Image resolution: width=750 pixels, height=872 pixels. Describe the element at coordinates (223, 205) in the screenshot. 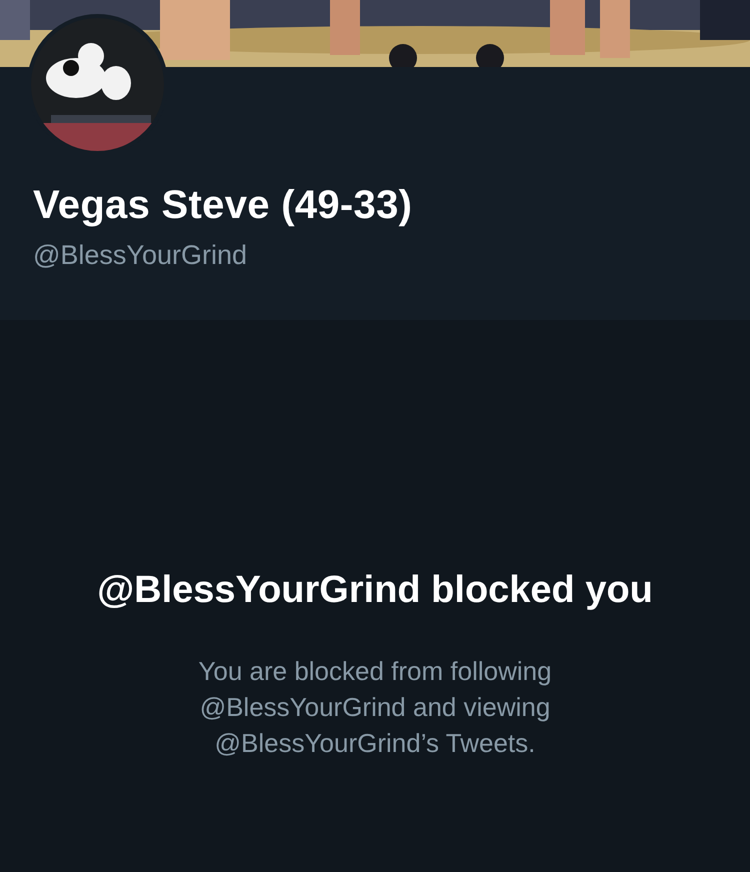

I see `profile-name: Vegas Steve (49-33)` at that location.